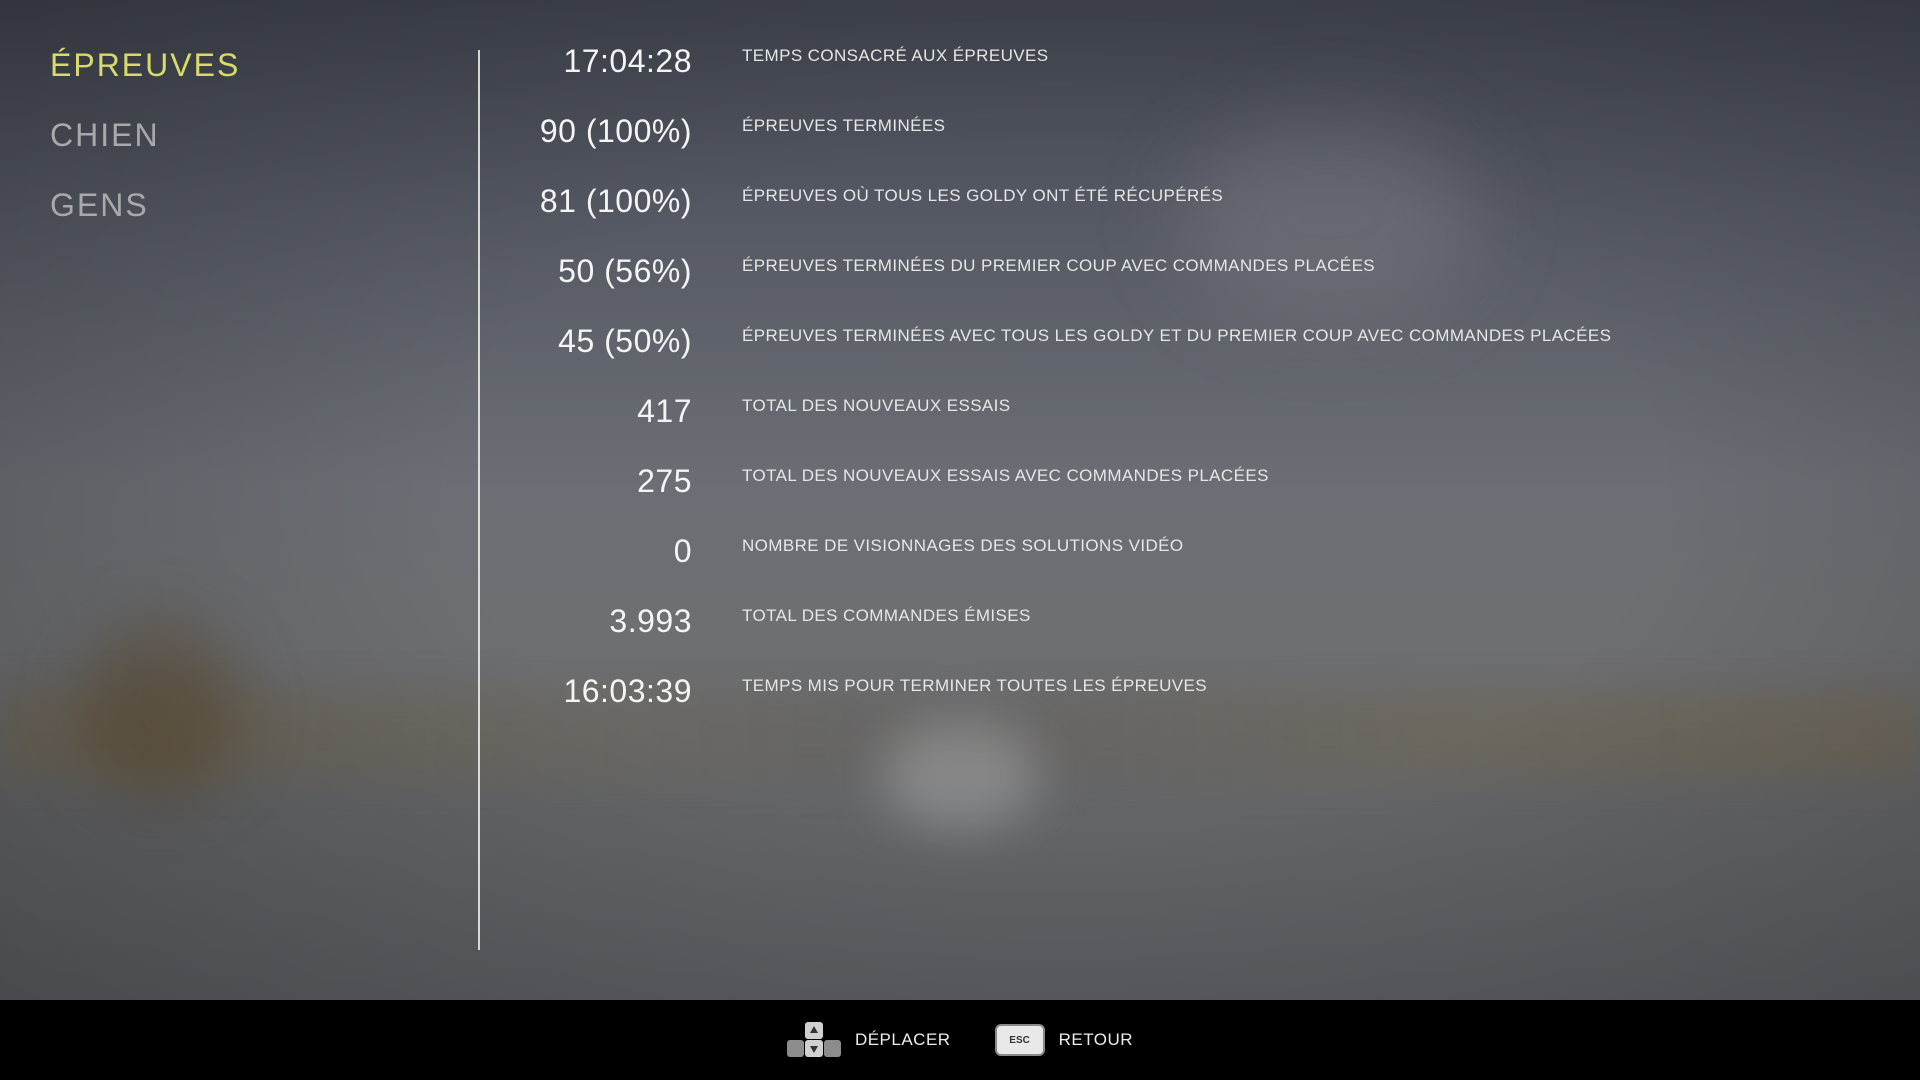  What do you see at coordinates (1019, 1040) in the screenshot?
I see `esc-key-icon: ESC` at bounding box center [1019, 1040].